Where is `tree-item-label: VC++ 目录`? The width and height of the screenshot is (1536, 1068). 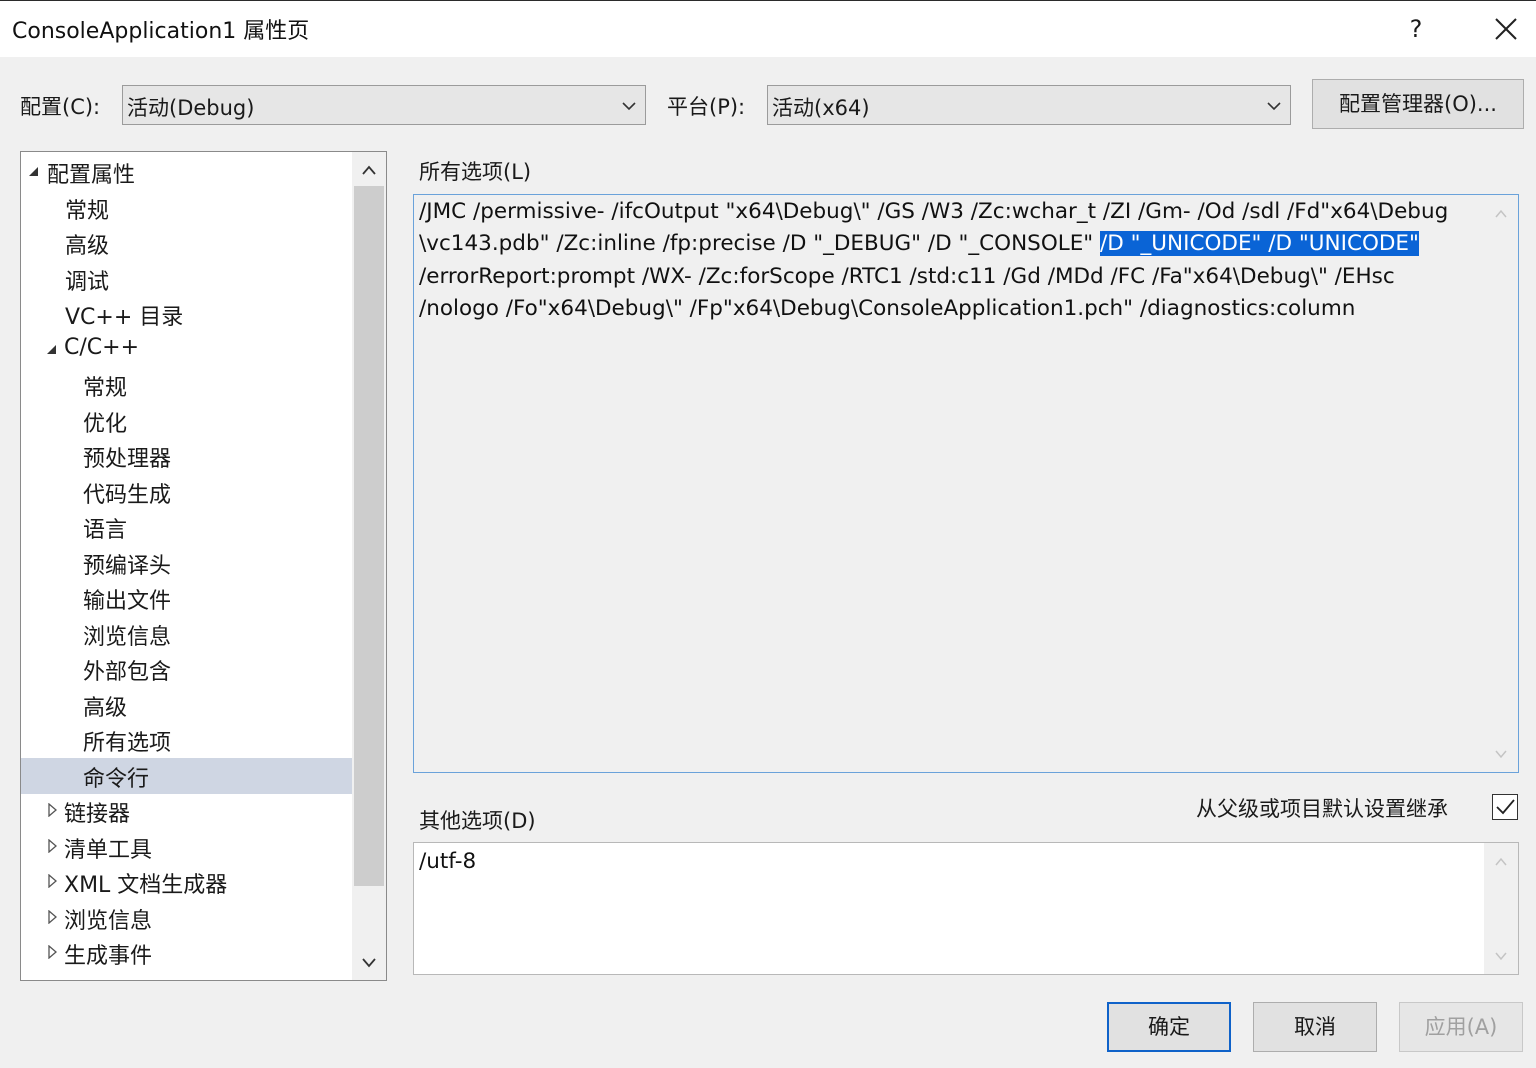 tree-item-label: VC++ 目录 is located at coordinates (124, 317).